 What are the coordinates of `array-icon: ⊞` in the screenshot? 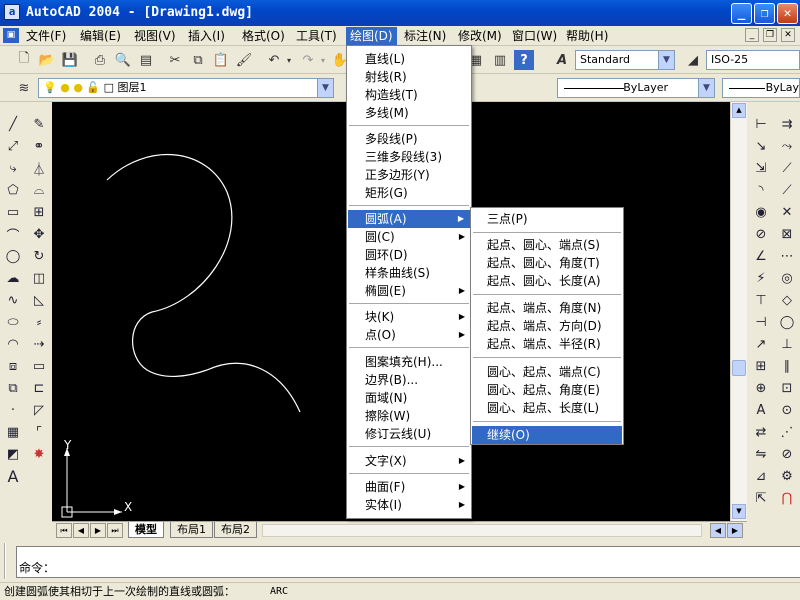 It's located at (39, 212).